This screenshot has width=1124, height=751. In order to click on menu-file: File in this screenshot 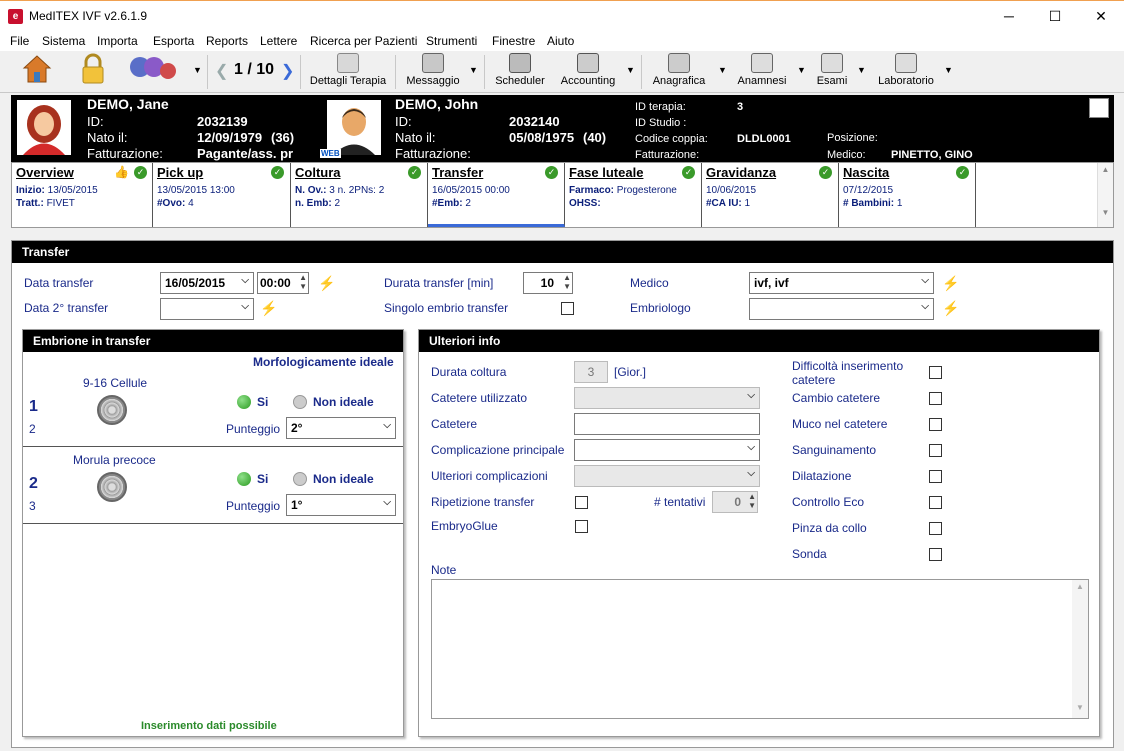, I will do `click(19, 41)`.